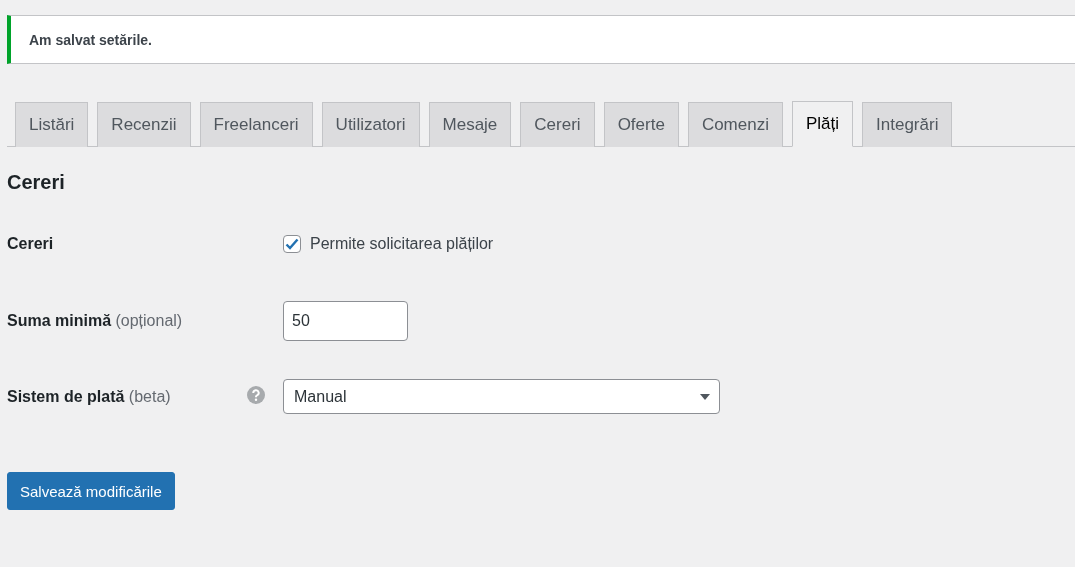  Describe the element at coordinates (402, 244) in the screenshot. I see `checkbox-label: Permite solicitarea plăților` at that location.